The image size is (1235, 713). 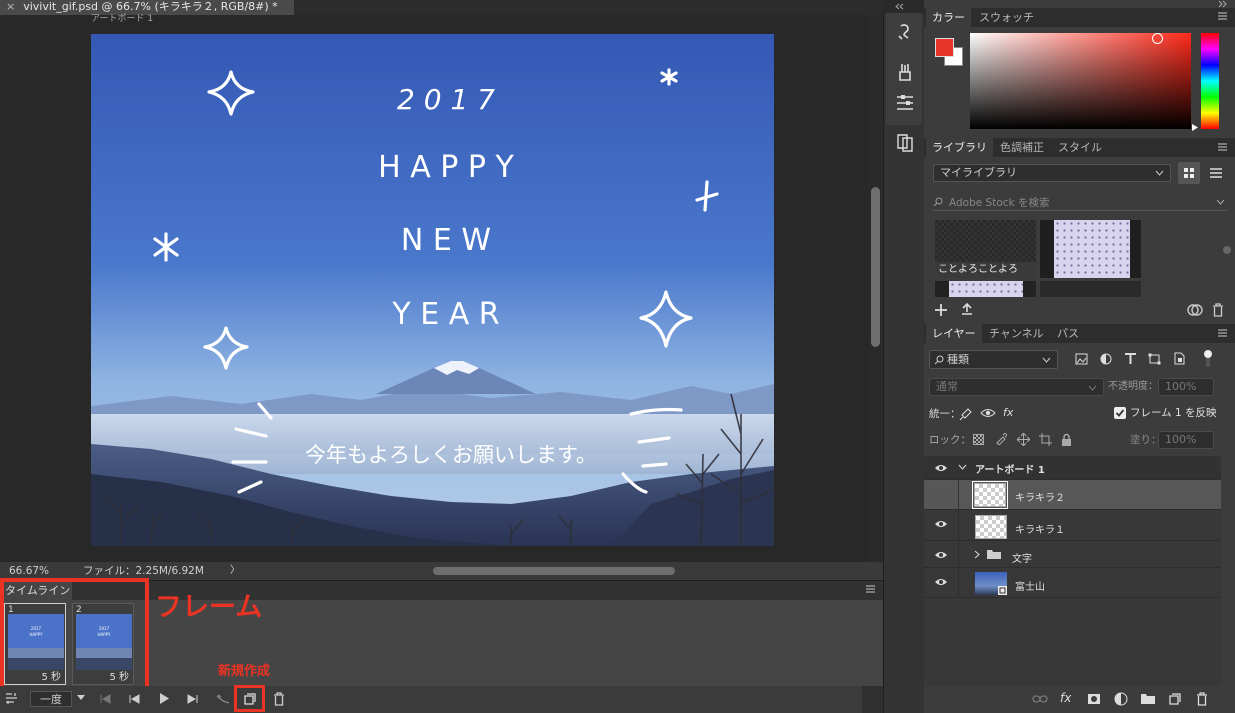 What do you see at coordinates (1022, 147) in the screenshot?
I see `tab-adjustments: 色調補正` at bounding box center [1022, 147].